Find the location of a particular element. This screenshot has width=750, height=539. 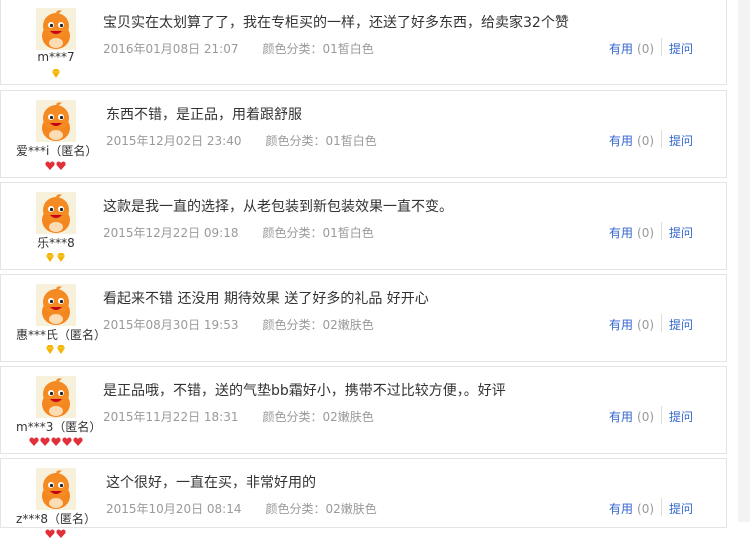

review-date: 2016年01月08日 21:07 is located at coordinates (171, 49).